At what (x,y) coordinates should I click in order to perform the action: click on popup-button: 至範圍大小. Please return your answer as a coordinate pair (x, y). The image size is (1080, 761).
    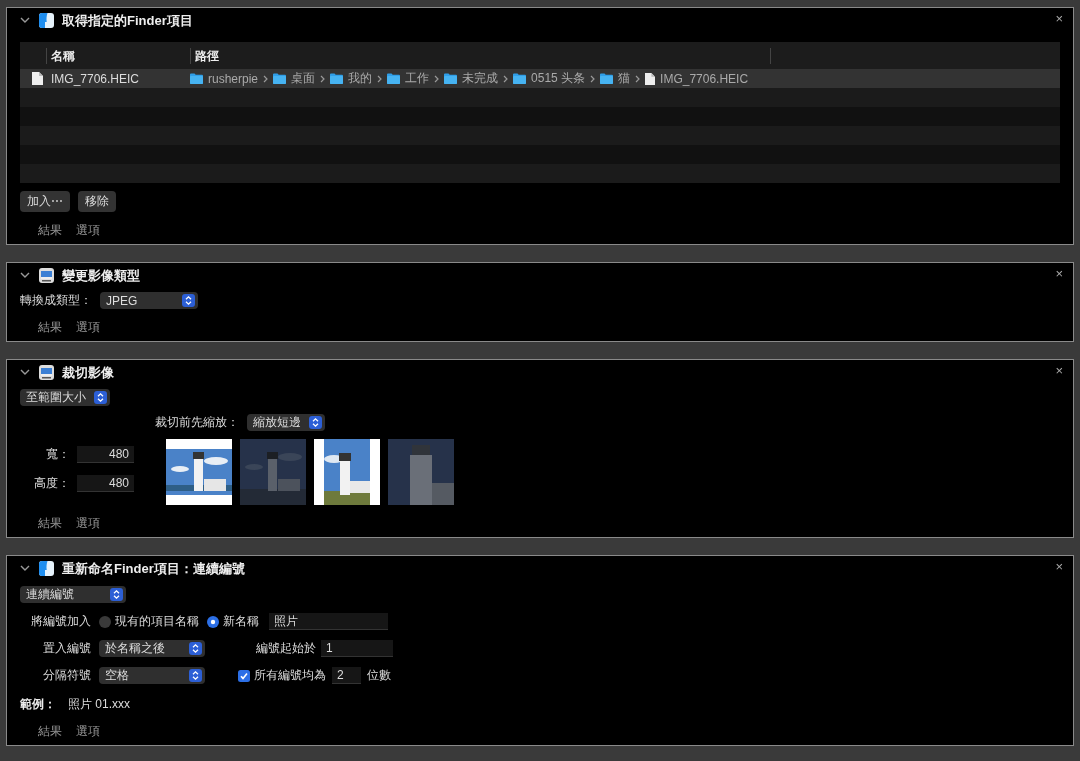
    Looking at the image, I should click on (65, 397).